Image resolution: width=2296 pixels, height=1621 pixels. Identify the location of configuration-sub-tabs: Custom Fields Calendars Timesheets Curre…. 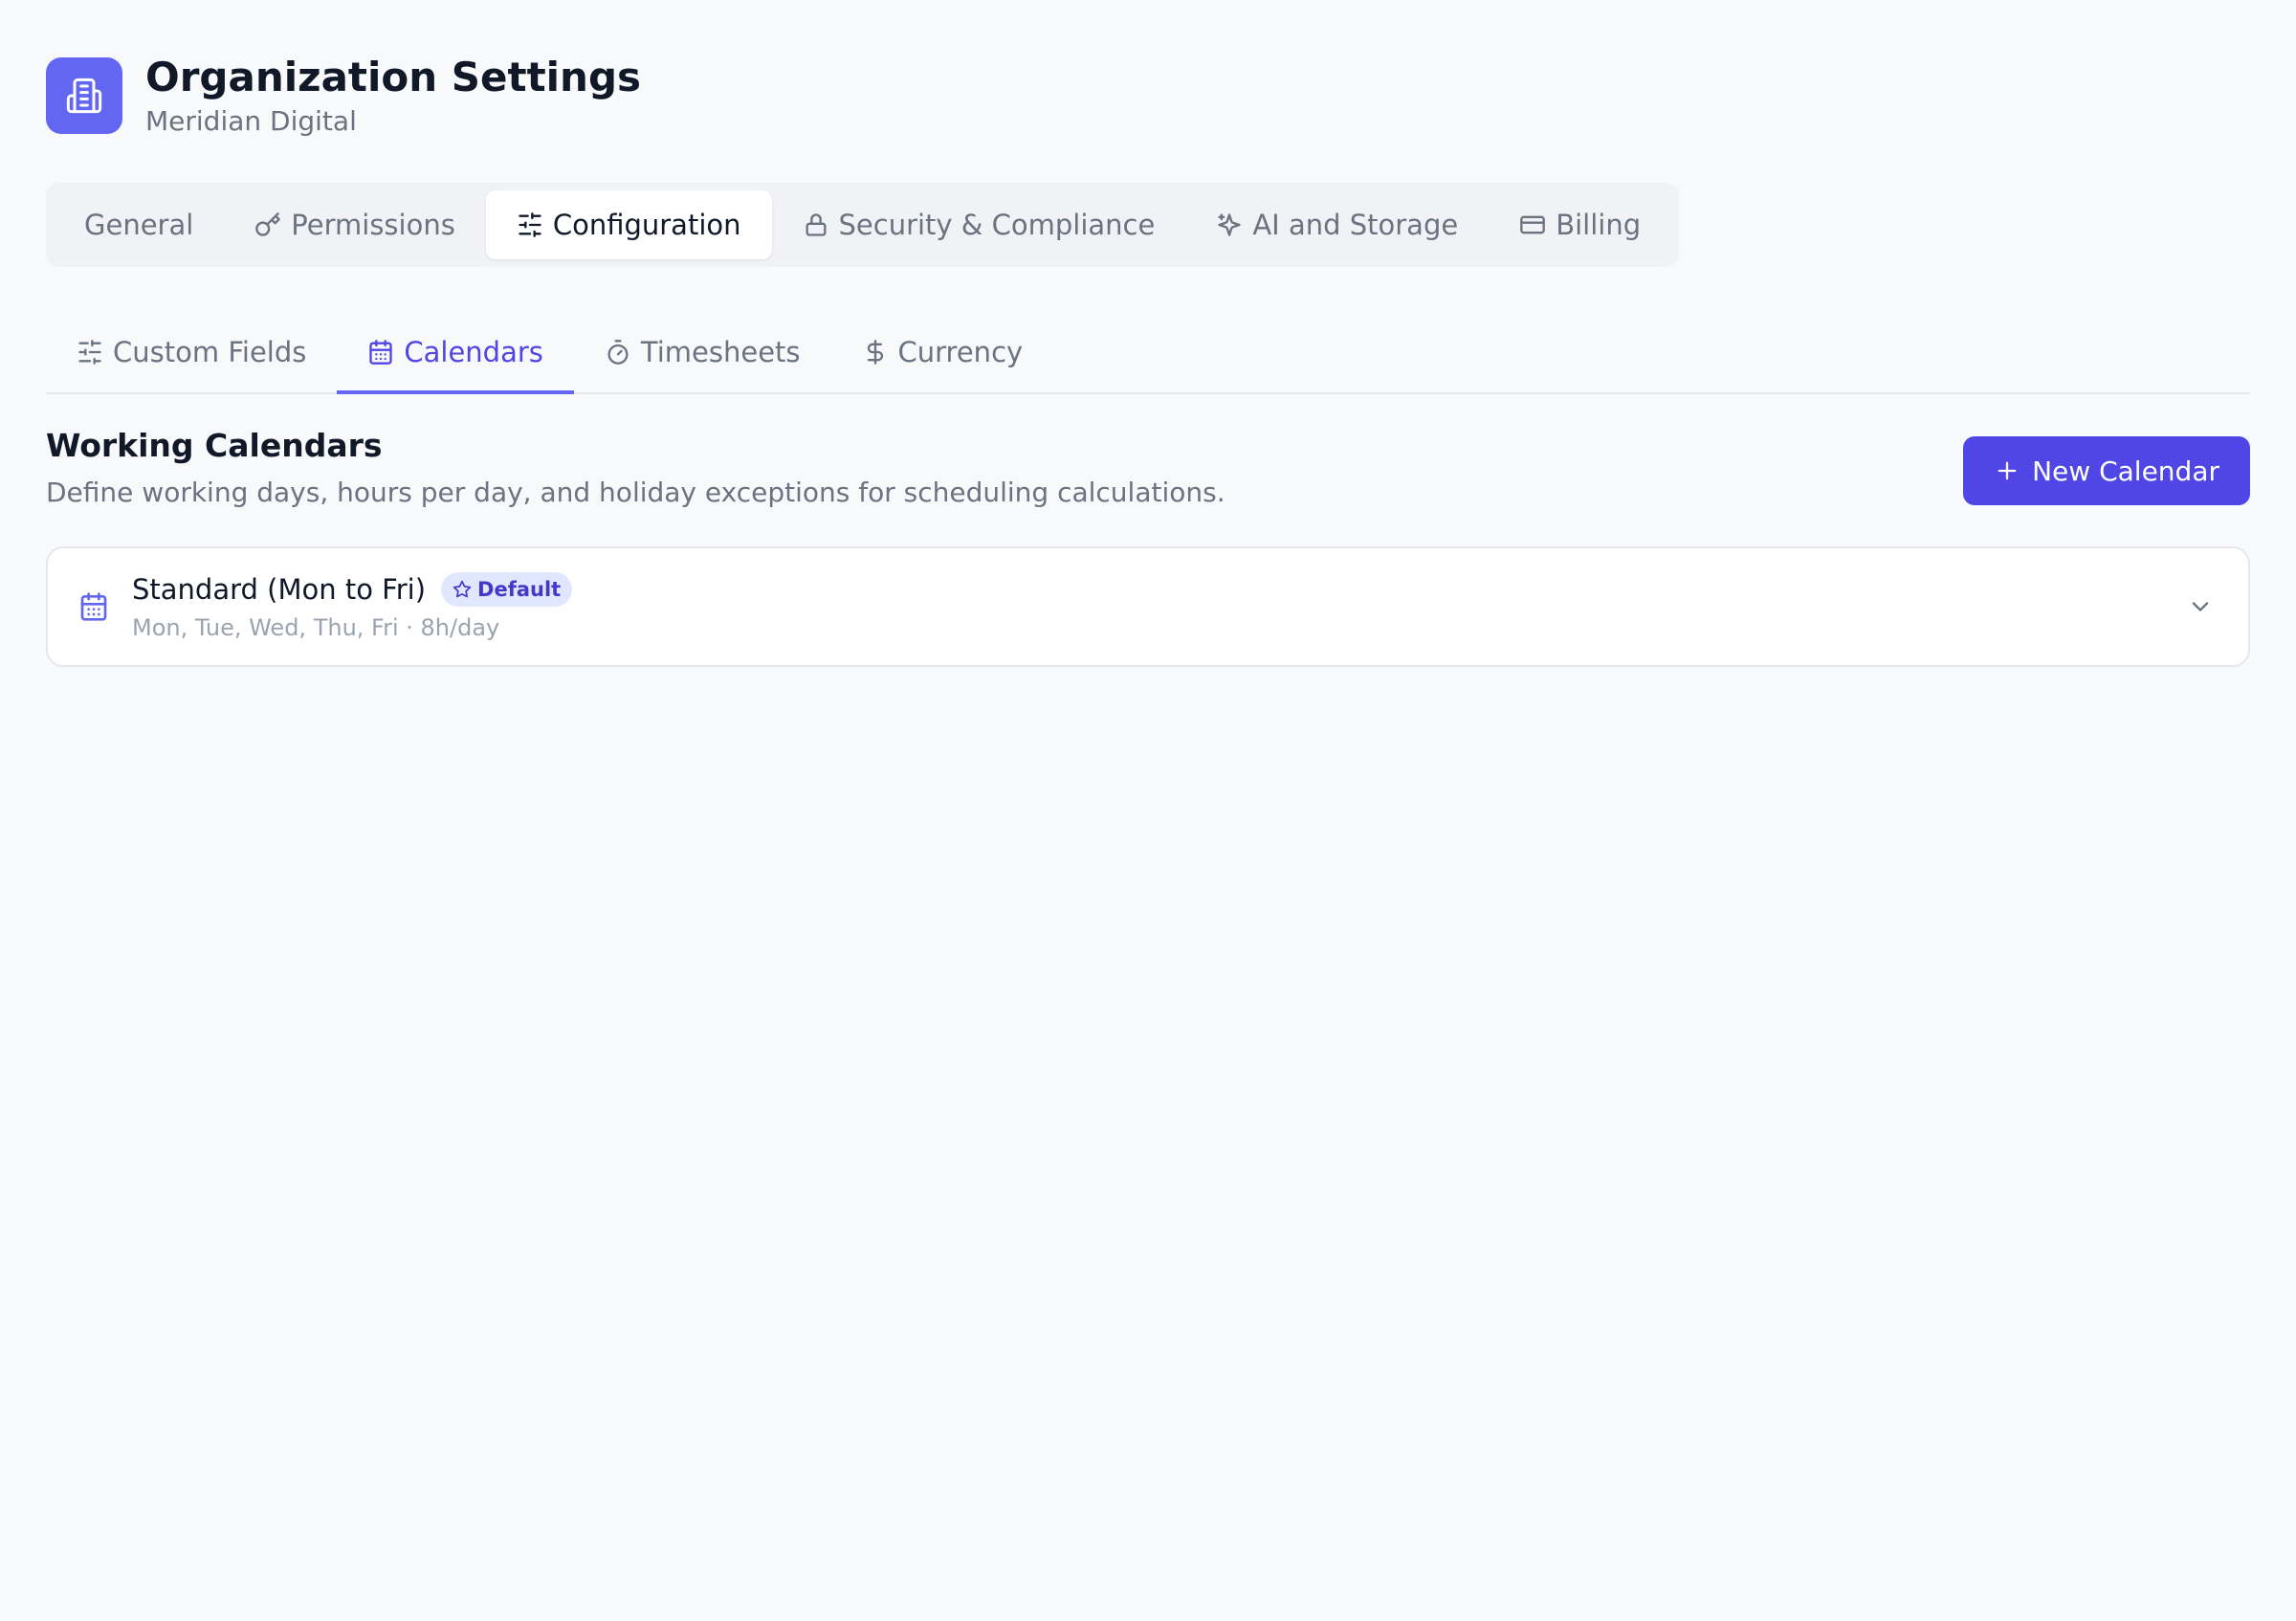
(1148, 353).